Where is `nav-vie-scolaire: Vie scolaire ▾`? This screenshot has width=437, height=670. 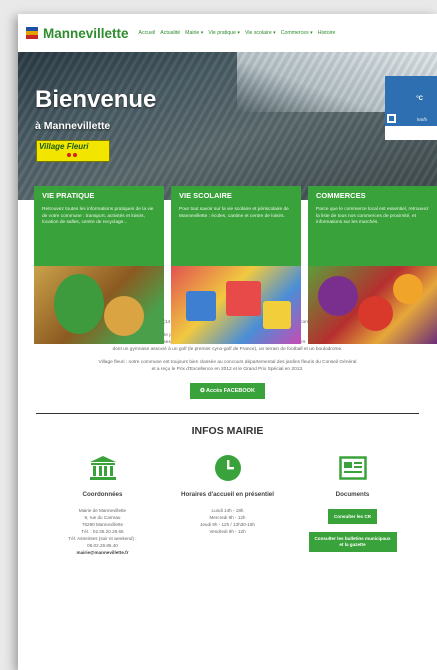
nav-vie-scolaire: Vie scolaire ▾ is located at coordinates (260, 33).